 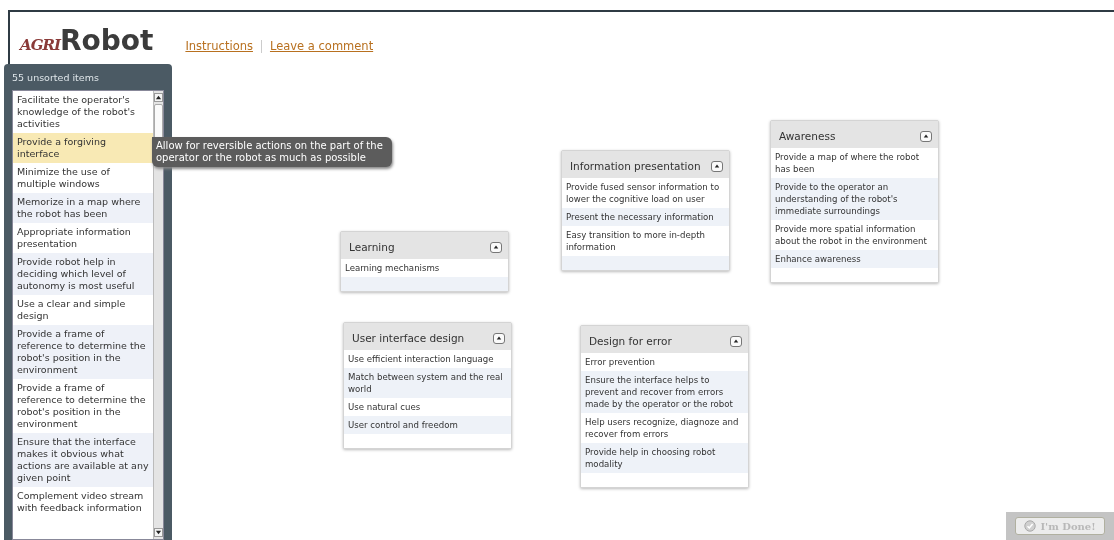 What do you see at coordinates (807, 136) in the screenshot?
I see `category-title: Awareness` at bounding box center [807, 136].